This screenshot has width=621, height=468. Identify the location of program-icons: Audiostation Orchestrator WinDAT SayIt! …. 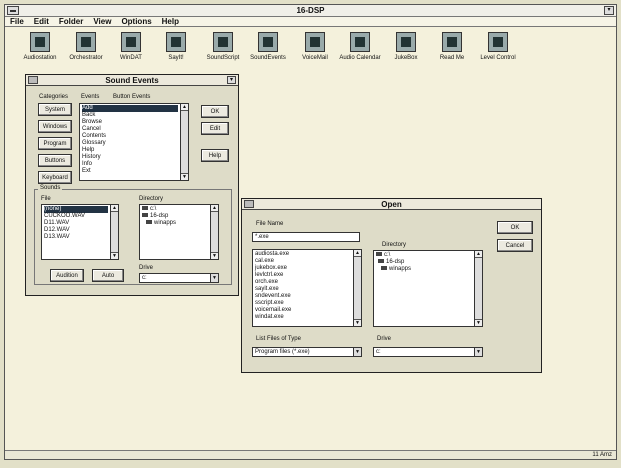
(310, 49).